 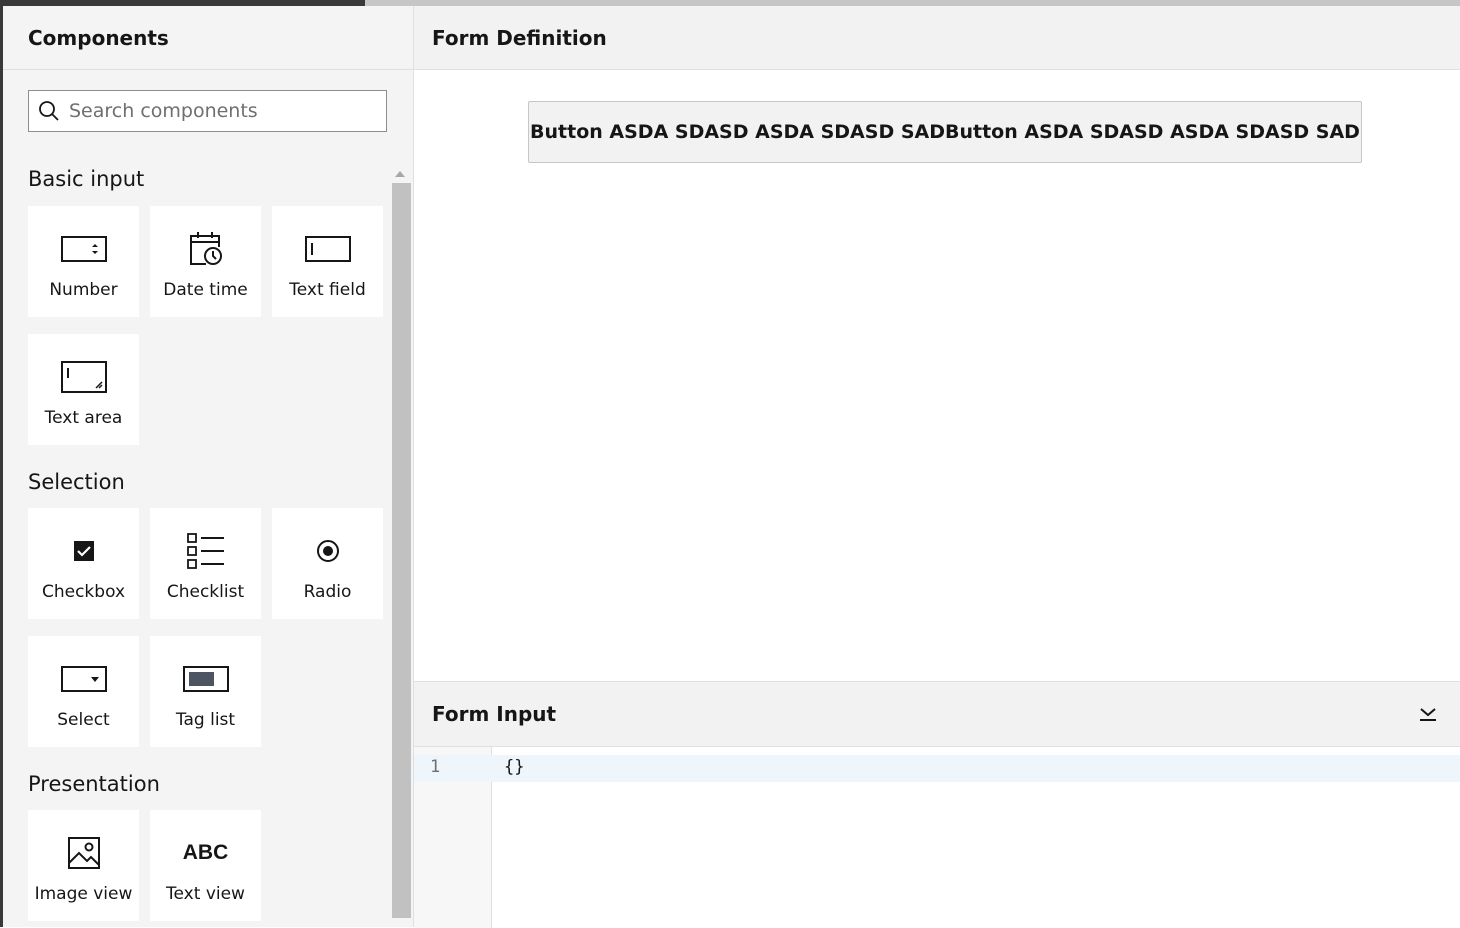 What do you see at coordinates (208, 38) in the screenshot?
I see `palette-title: Components` at bounding box center [208, 38].